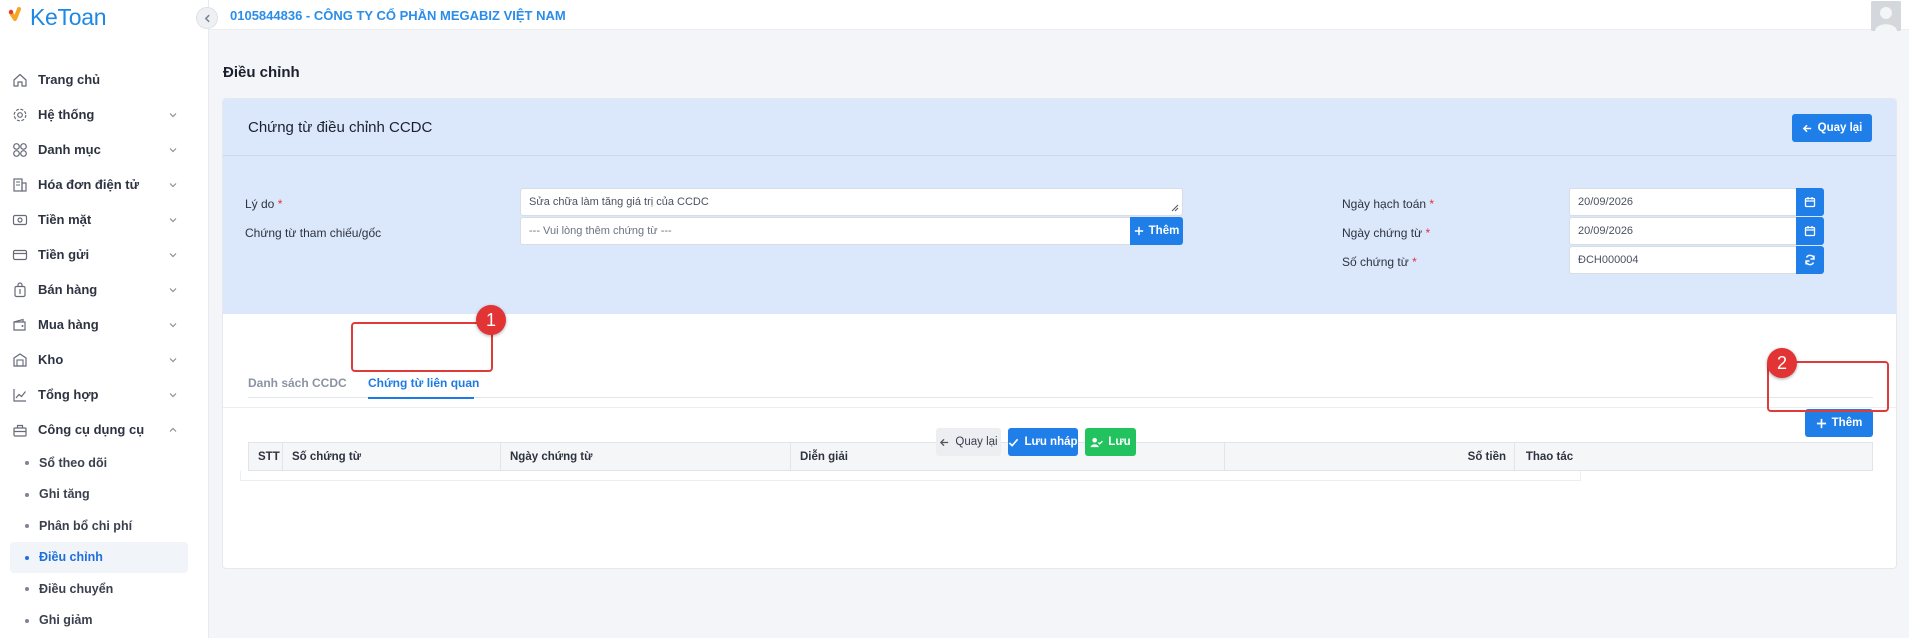 The width and height of the screenshot is (1909, 638). I want to click on tab-related-documents: Chứng từ liên quan, so click(423, 383).